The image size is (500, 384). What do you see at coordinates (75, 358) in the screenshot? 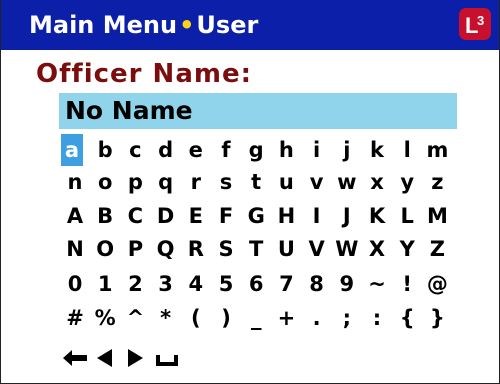
I see `backspace-arrow-icon` at bounding box center [75, 358].